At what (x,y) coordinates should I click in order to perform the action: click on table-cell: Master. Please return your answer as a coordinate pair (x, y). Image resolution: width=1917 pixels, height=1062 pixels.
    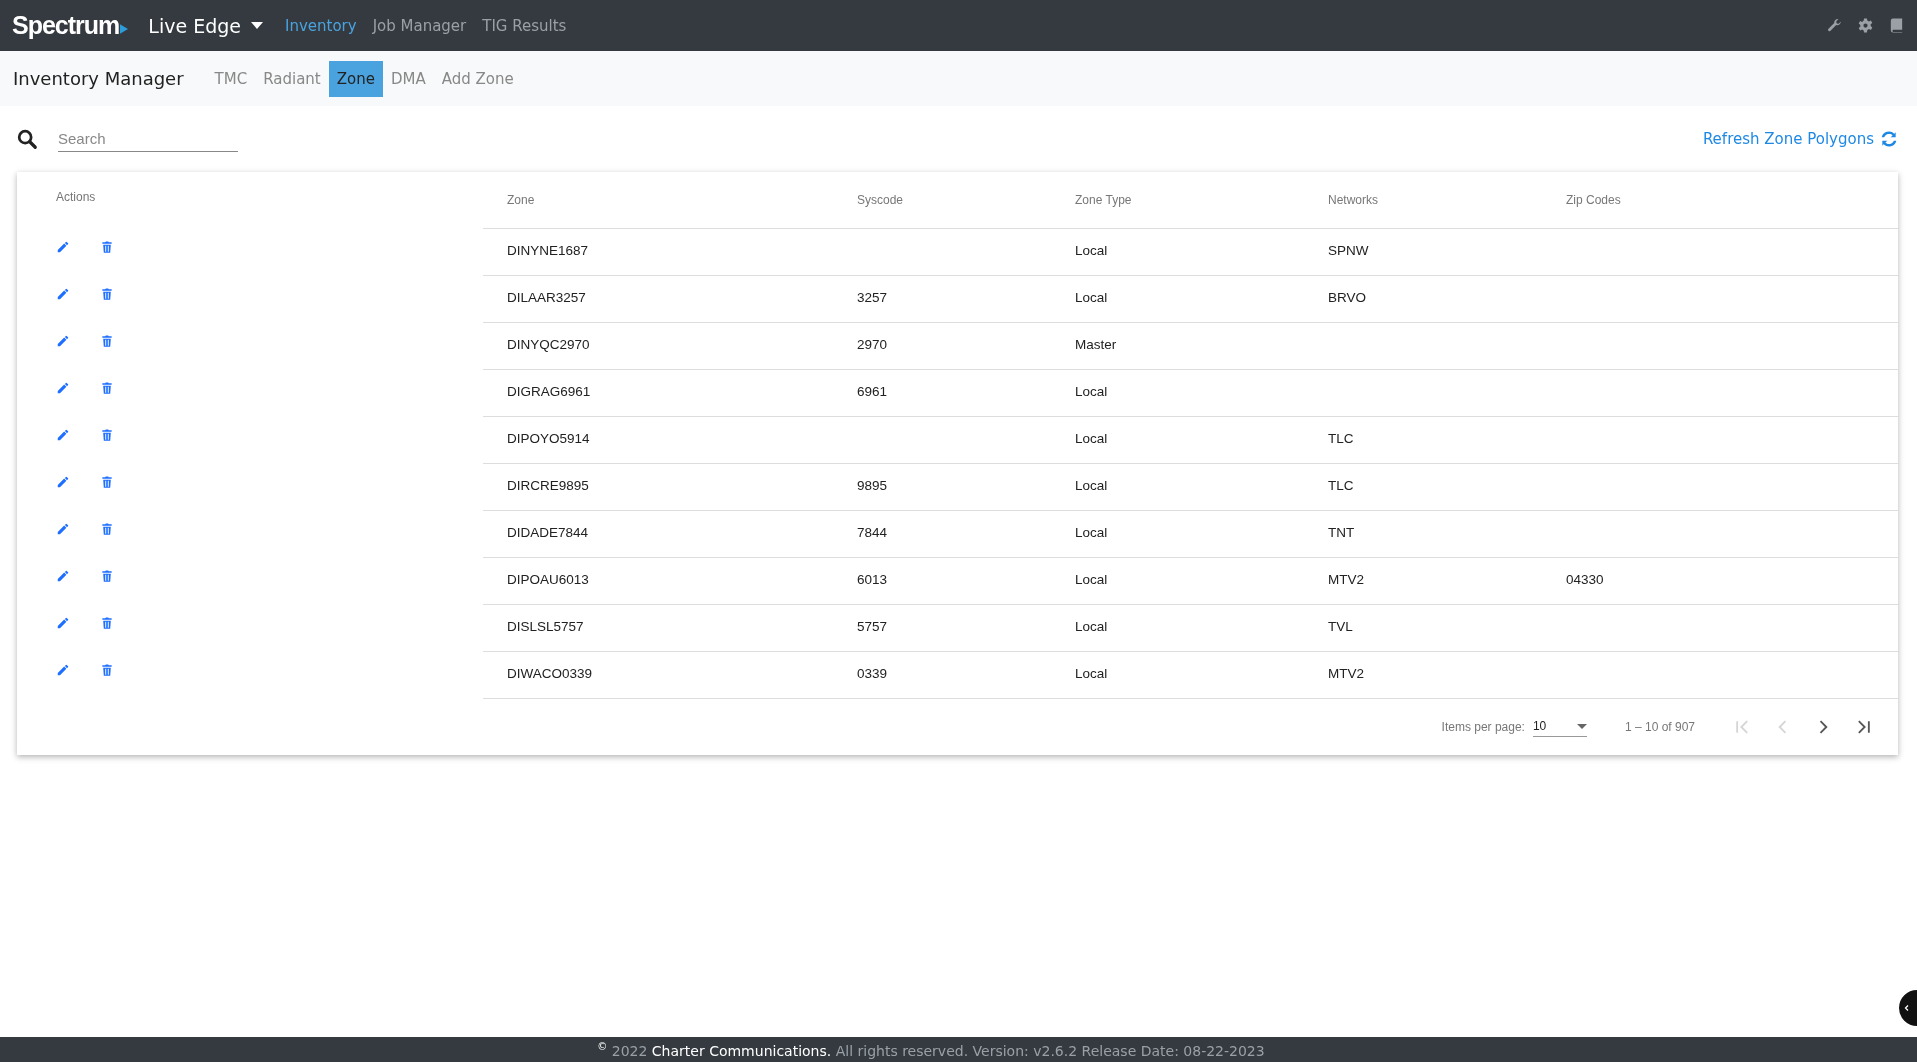
    Looking at the image, I should click on (1096, 345).